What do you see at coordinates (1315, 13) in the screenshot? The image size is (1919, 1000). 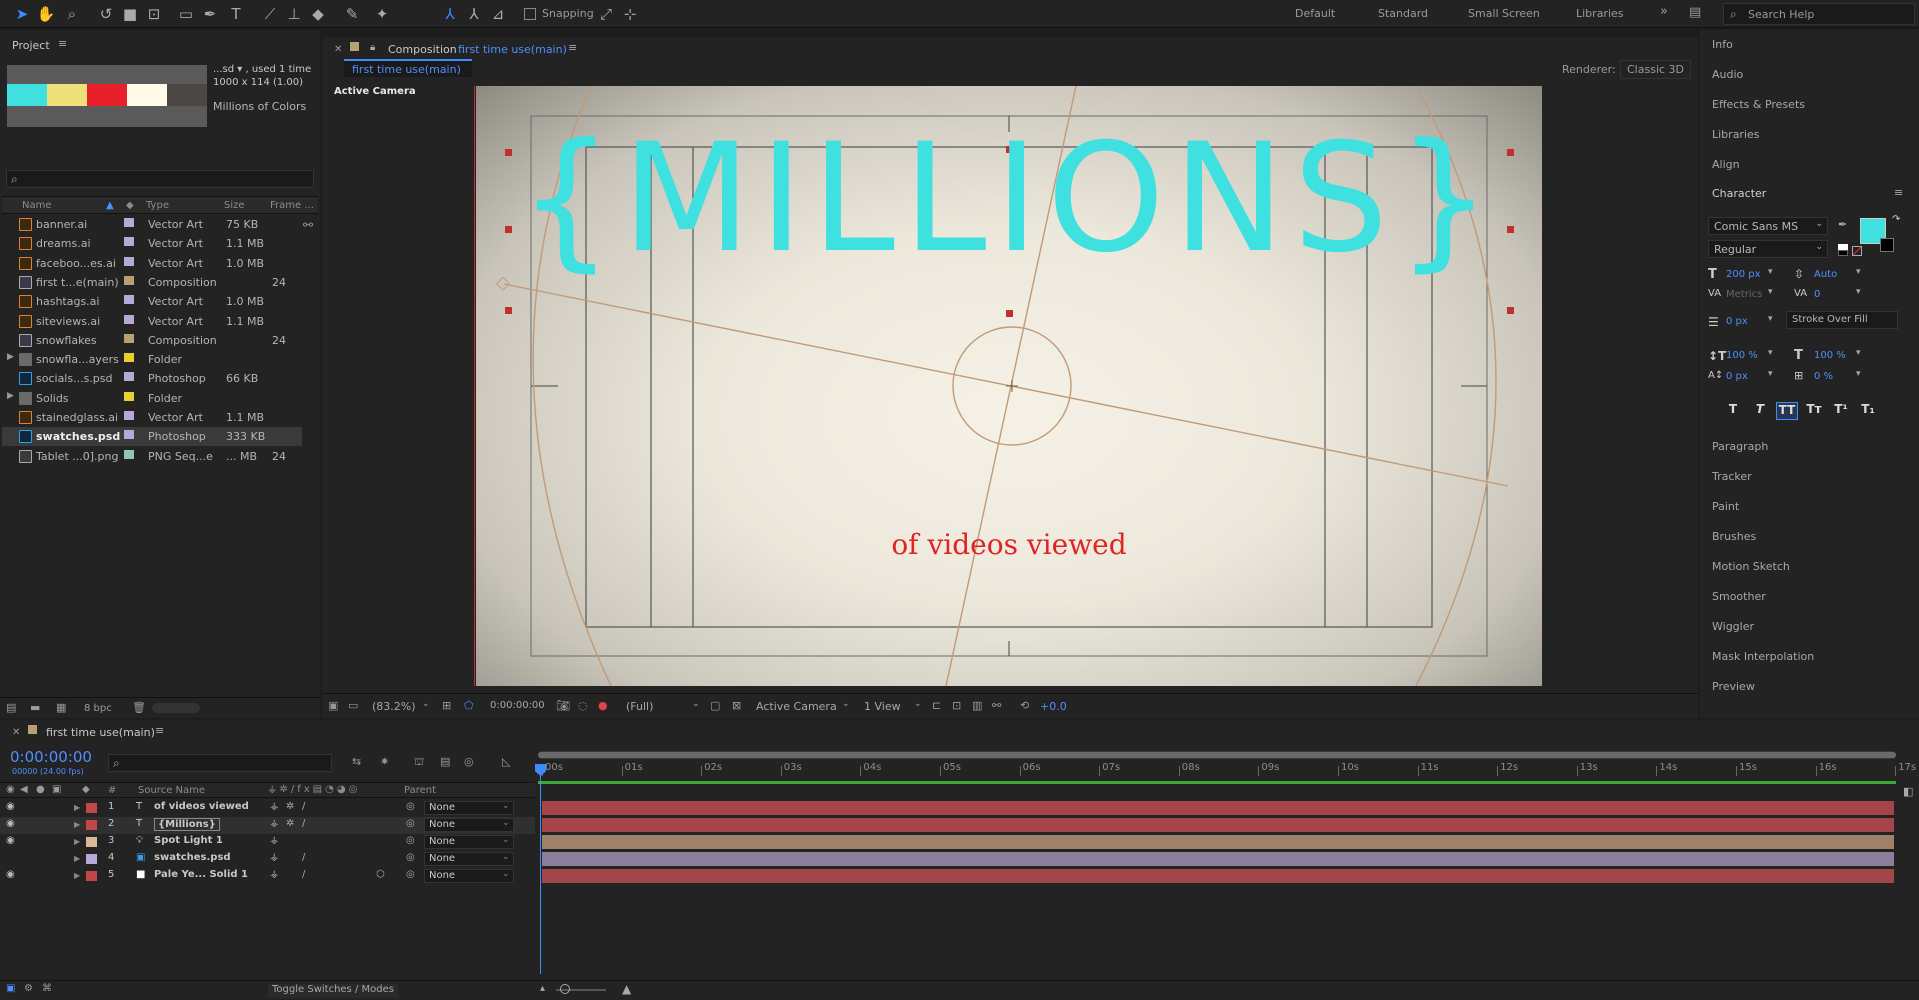 I see `workspace-default: Default` at bounding box center [1315, 13].